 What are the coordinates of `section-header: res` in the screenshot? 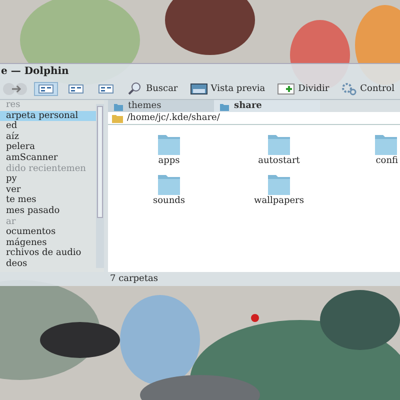 It's located at (13, 105).